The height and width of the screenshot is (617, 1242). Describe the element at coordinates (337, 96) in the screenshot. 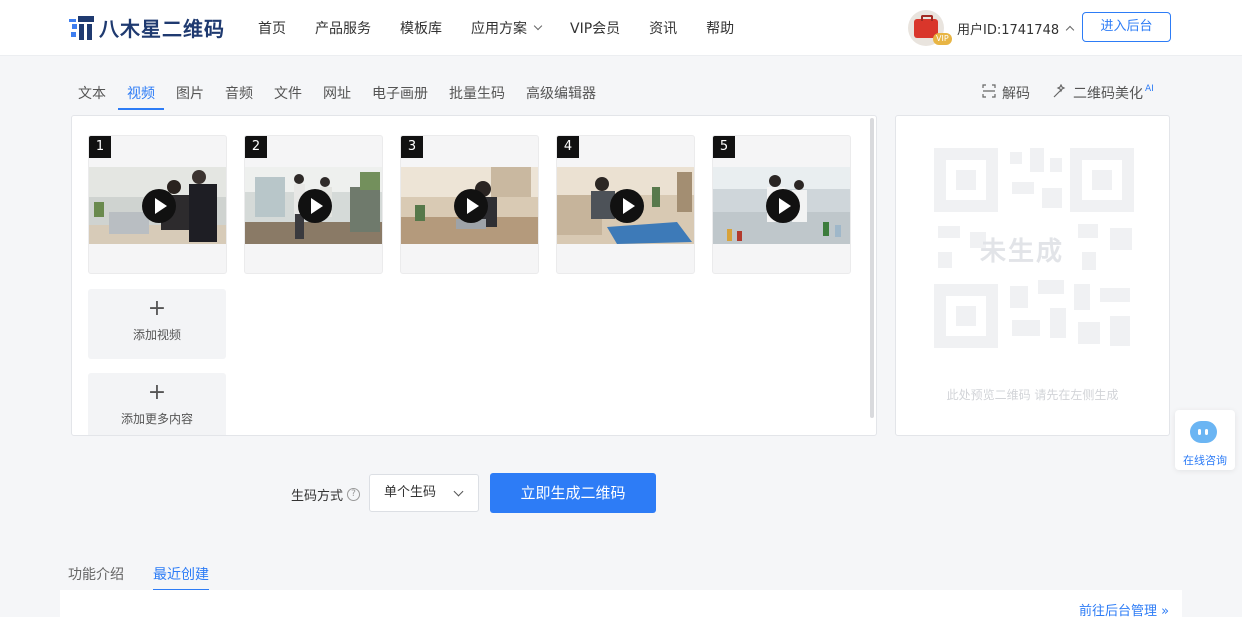

I see `tab-url: 网址` at that location.